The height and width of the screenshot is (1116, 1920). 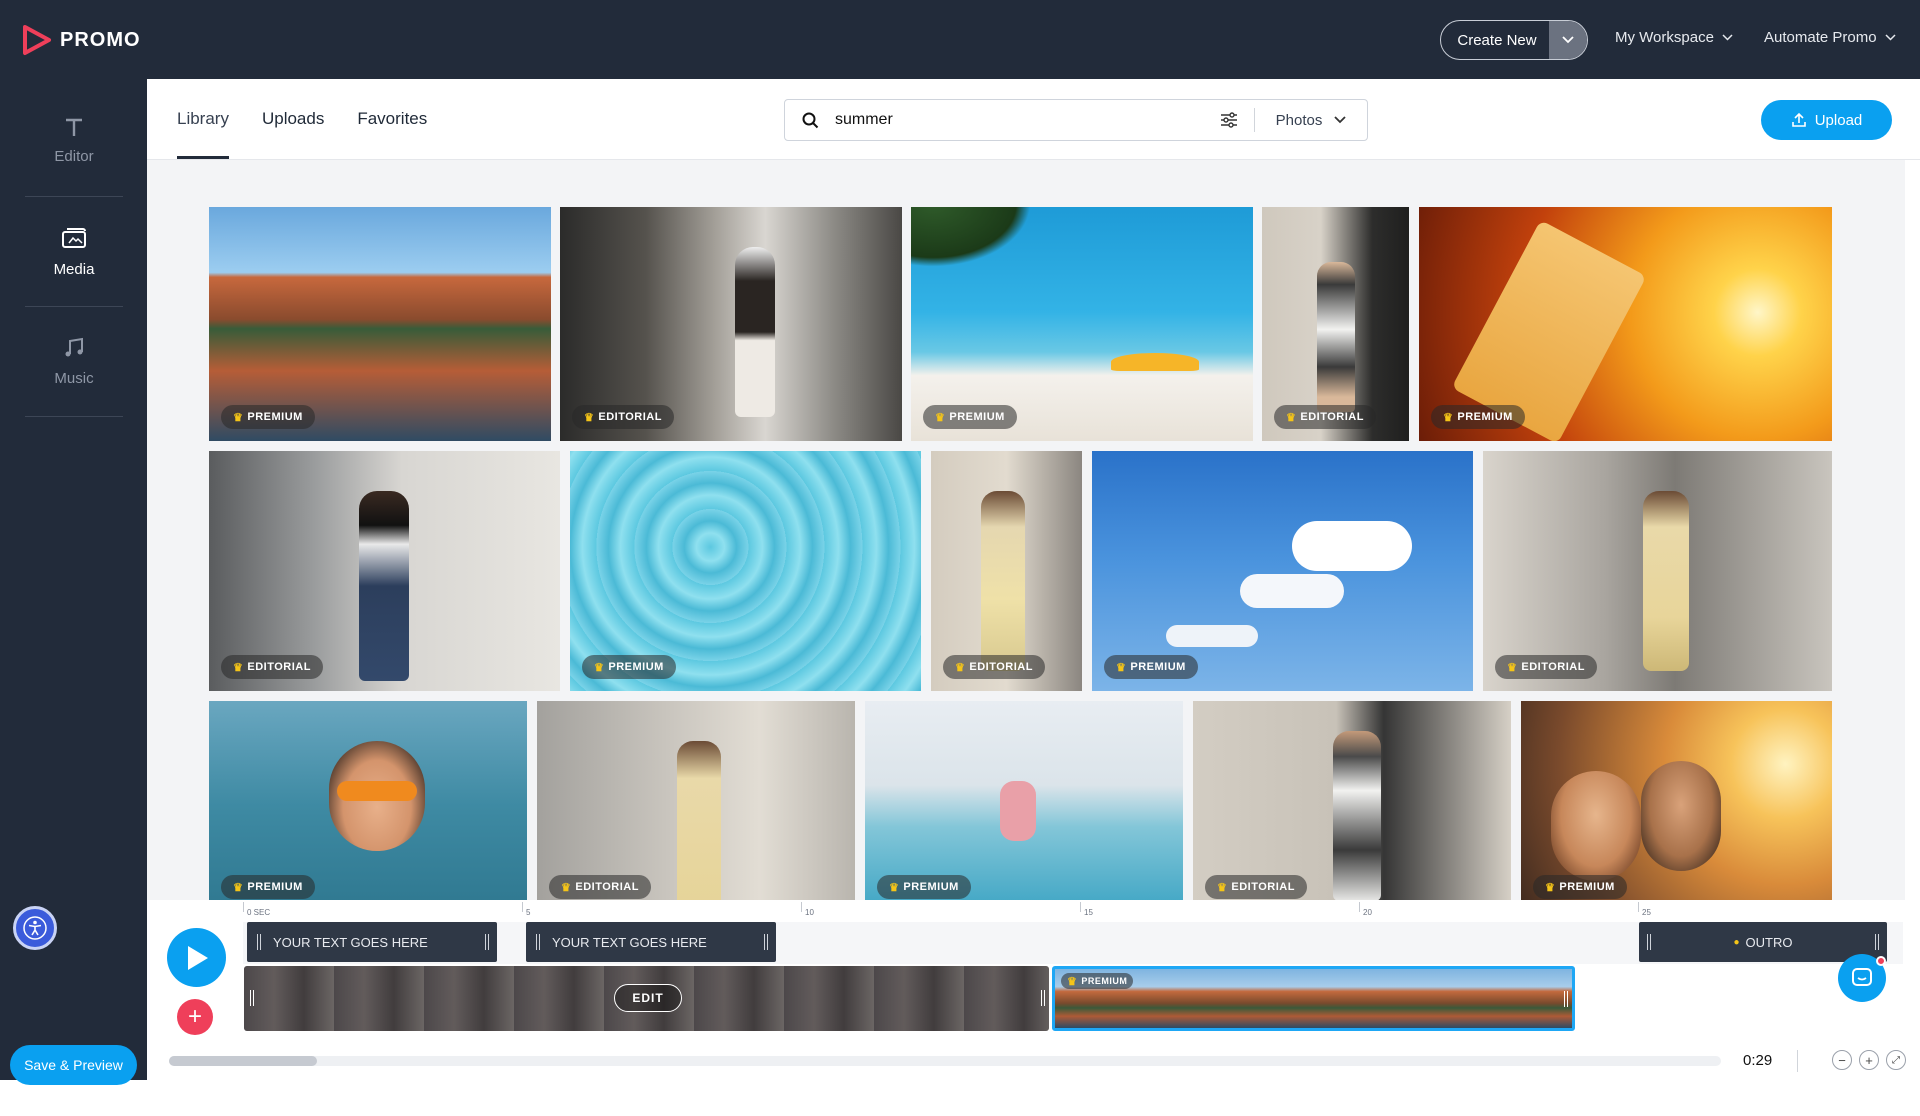 I want to click on photo-street-dress: ♛ EDITORIAL, so click(x=1657, y=571).